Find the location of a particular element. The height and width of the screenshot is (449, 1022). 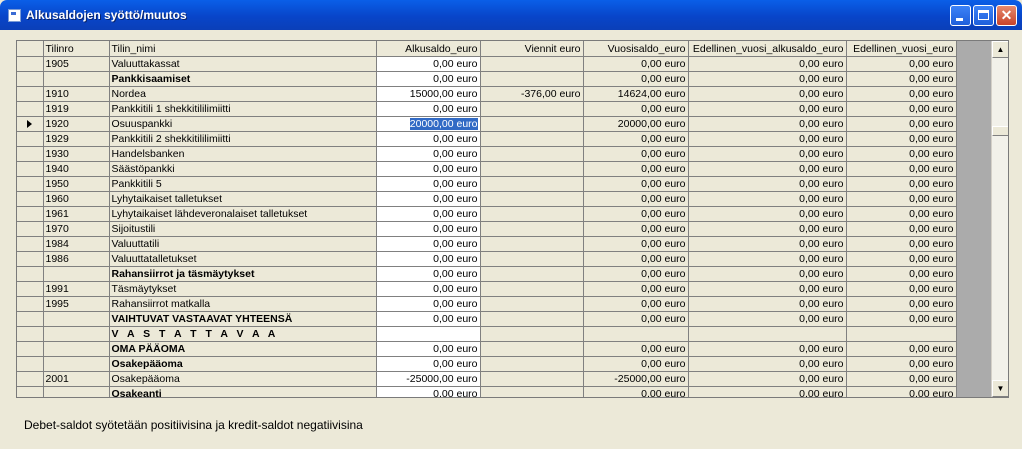

account-name-cell: Valuuttatili is located at coordinates (243, 244).